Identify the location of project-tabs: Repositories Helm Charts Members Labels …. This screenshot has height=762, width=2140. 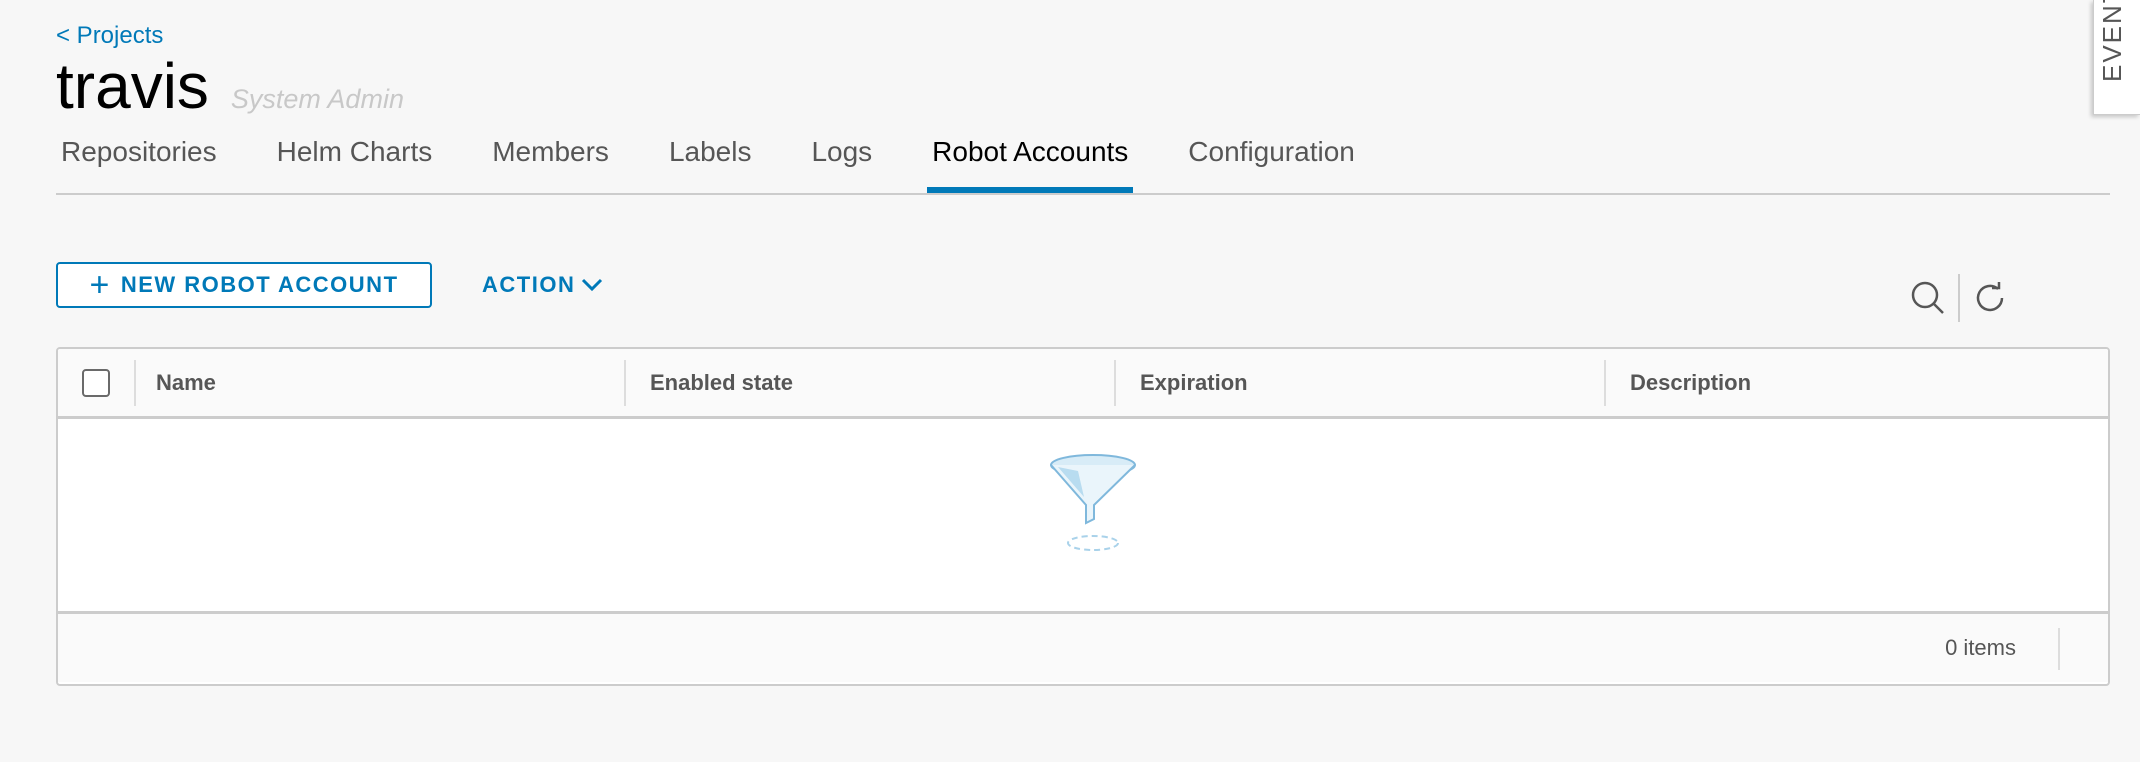
(1083, 161).